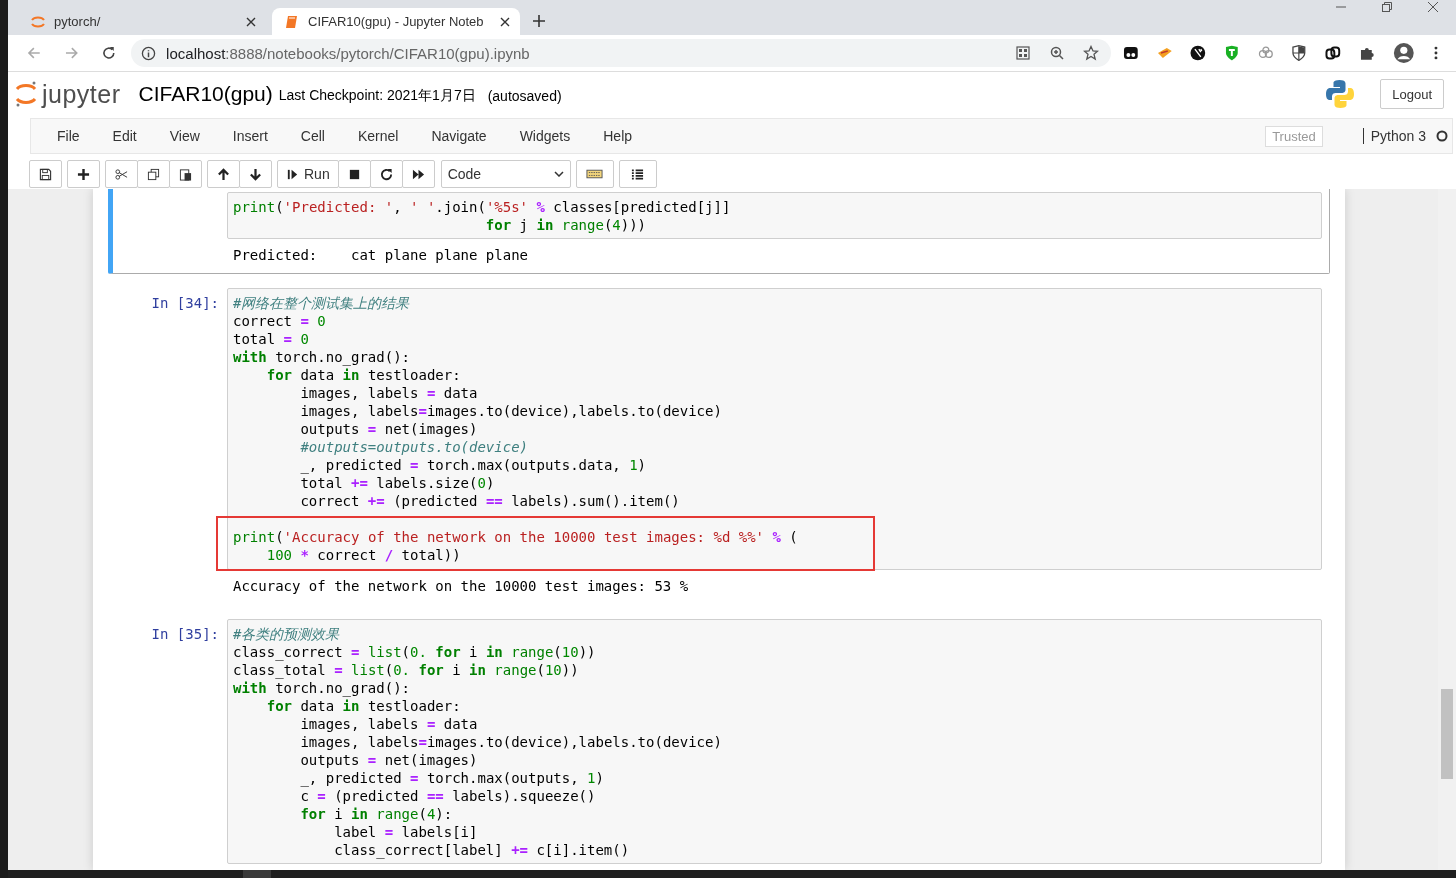 The image size is (1456, 878). I want to click on tab-title: pytorch/, so click(78, 21).